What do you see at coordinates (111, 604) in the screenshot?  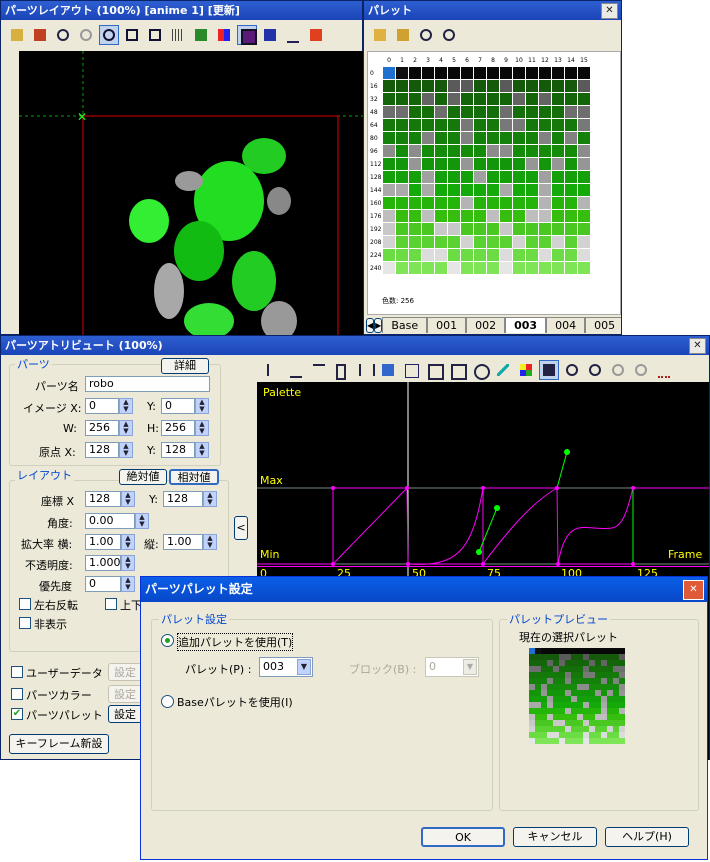 I see `flip-v-checkbox` at bounding box center [111, 604].